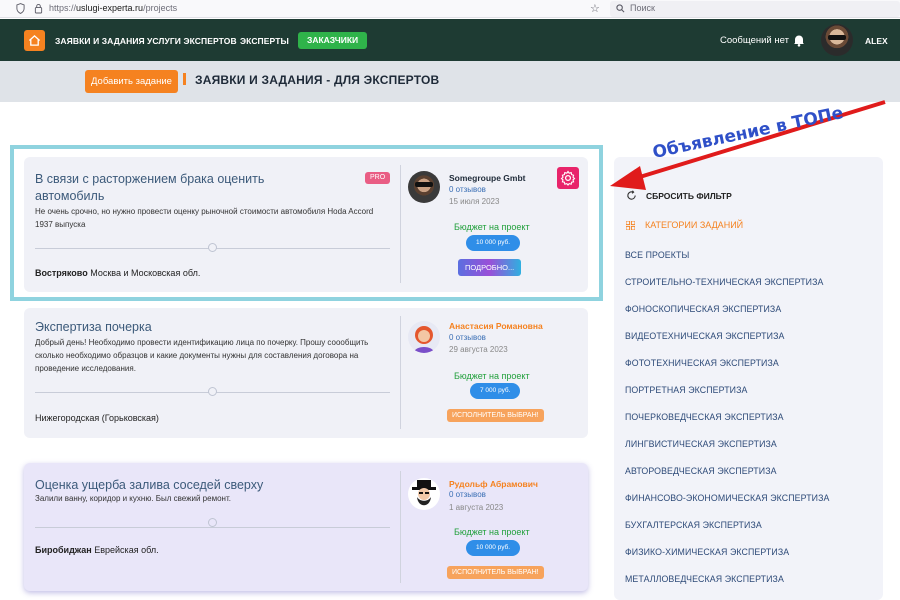 Image resolution: width=900 pixels, height=600 pixels. Describe the element at coordinates (61, 273) in the screenshot. I see `location-city: Востряково` at that location.